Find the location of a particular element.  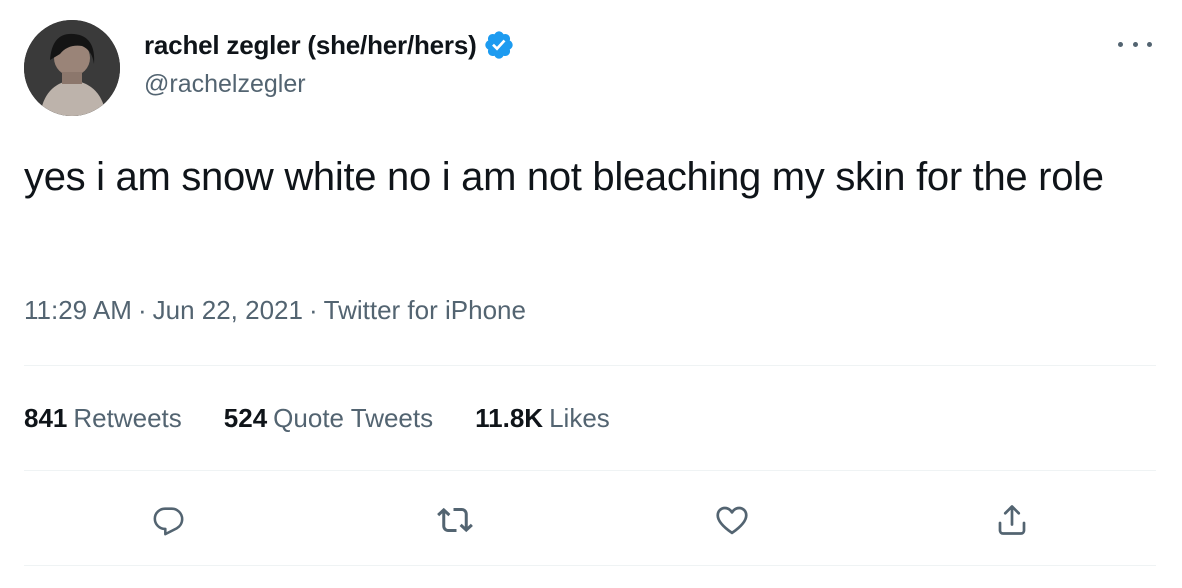

avatar-image is located at coordinates (72, 68).